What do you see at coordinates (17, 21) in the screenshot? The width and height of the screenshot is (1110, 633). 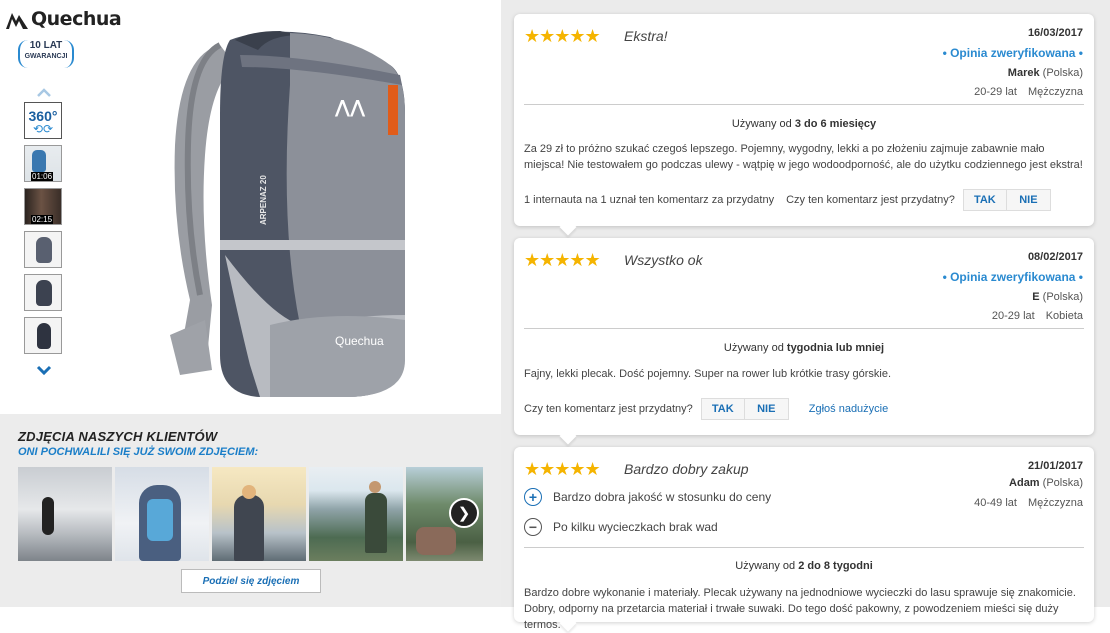 I see `mountain-logo-icon` at bounding box center [17, 21].